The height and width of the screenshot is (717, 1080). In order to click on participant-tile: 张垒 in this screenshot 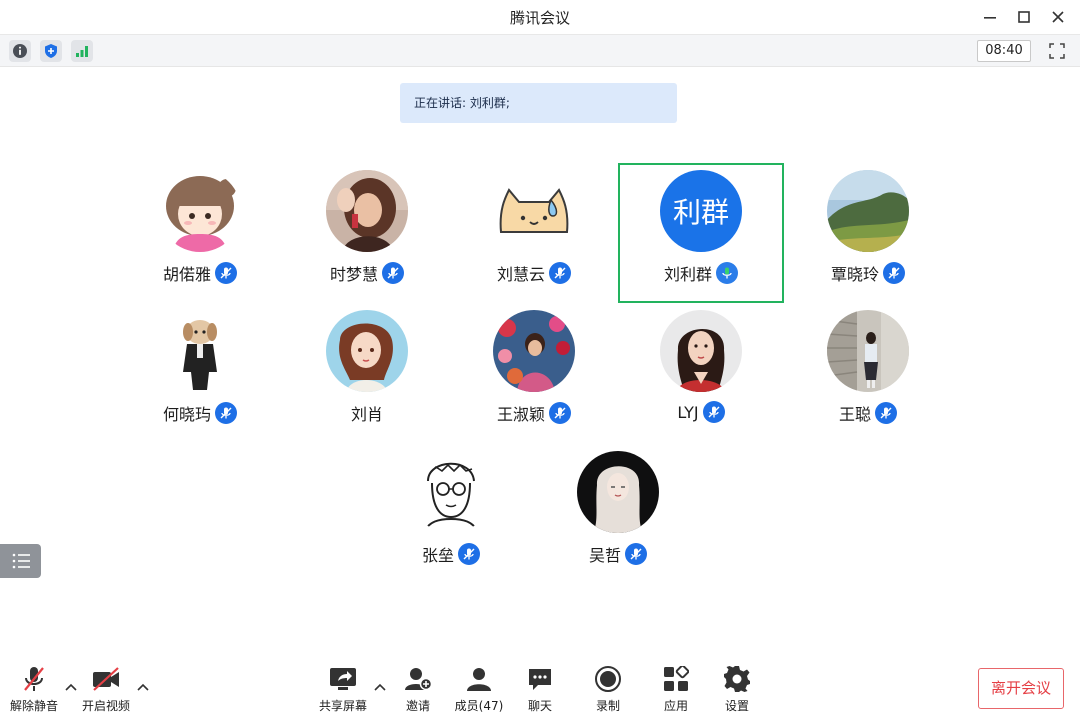, I will do `click(451, 514)`.